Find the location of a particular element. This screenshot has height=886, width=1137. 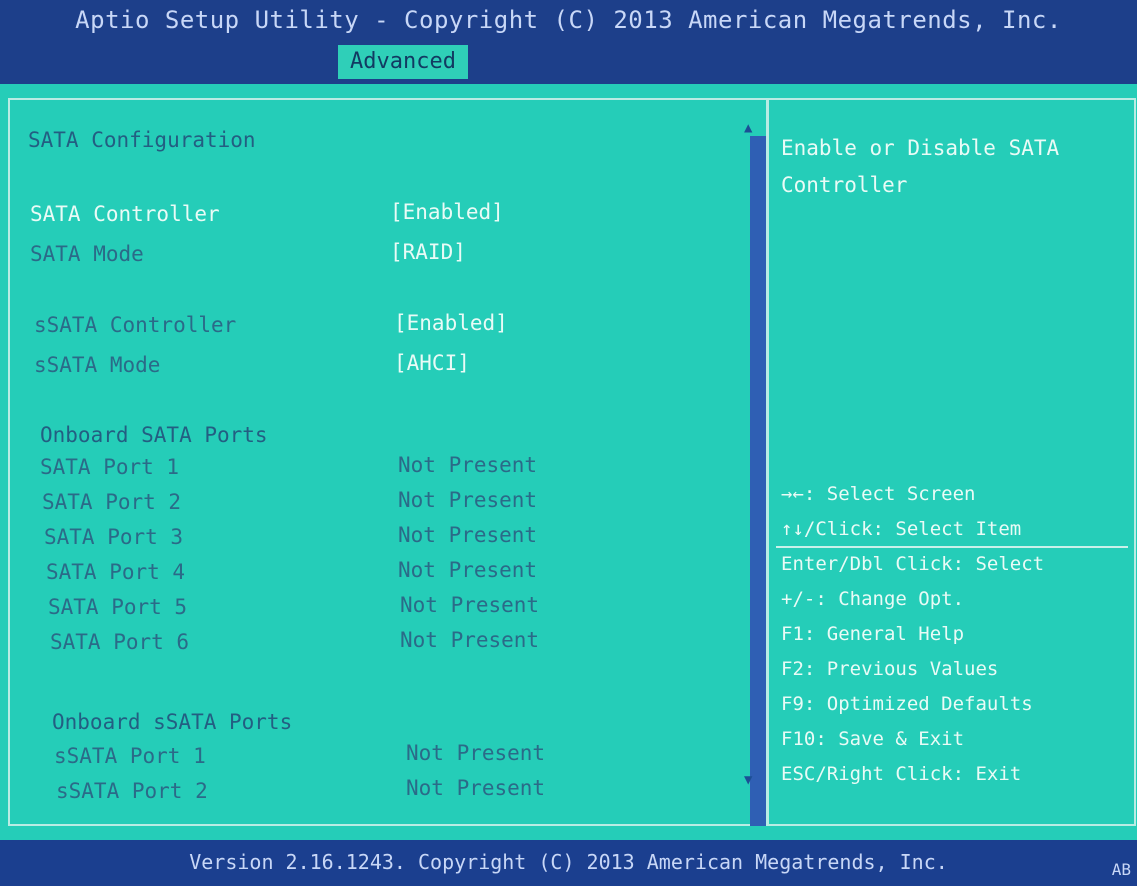

footer-corner-text: AB is located at coordinates (1121, 869).